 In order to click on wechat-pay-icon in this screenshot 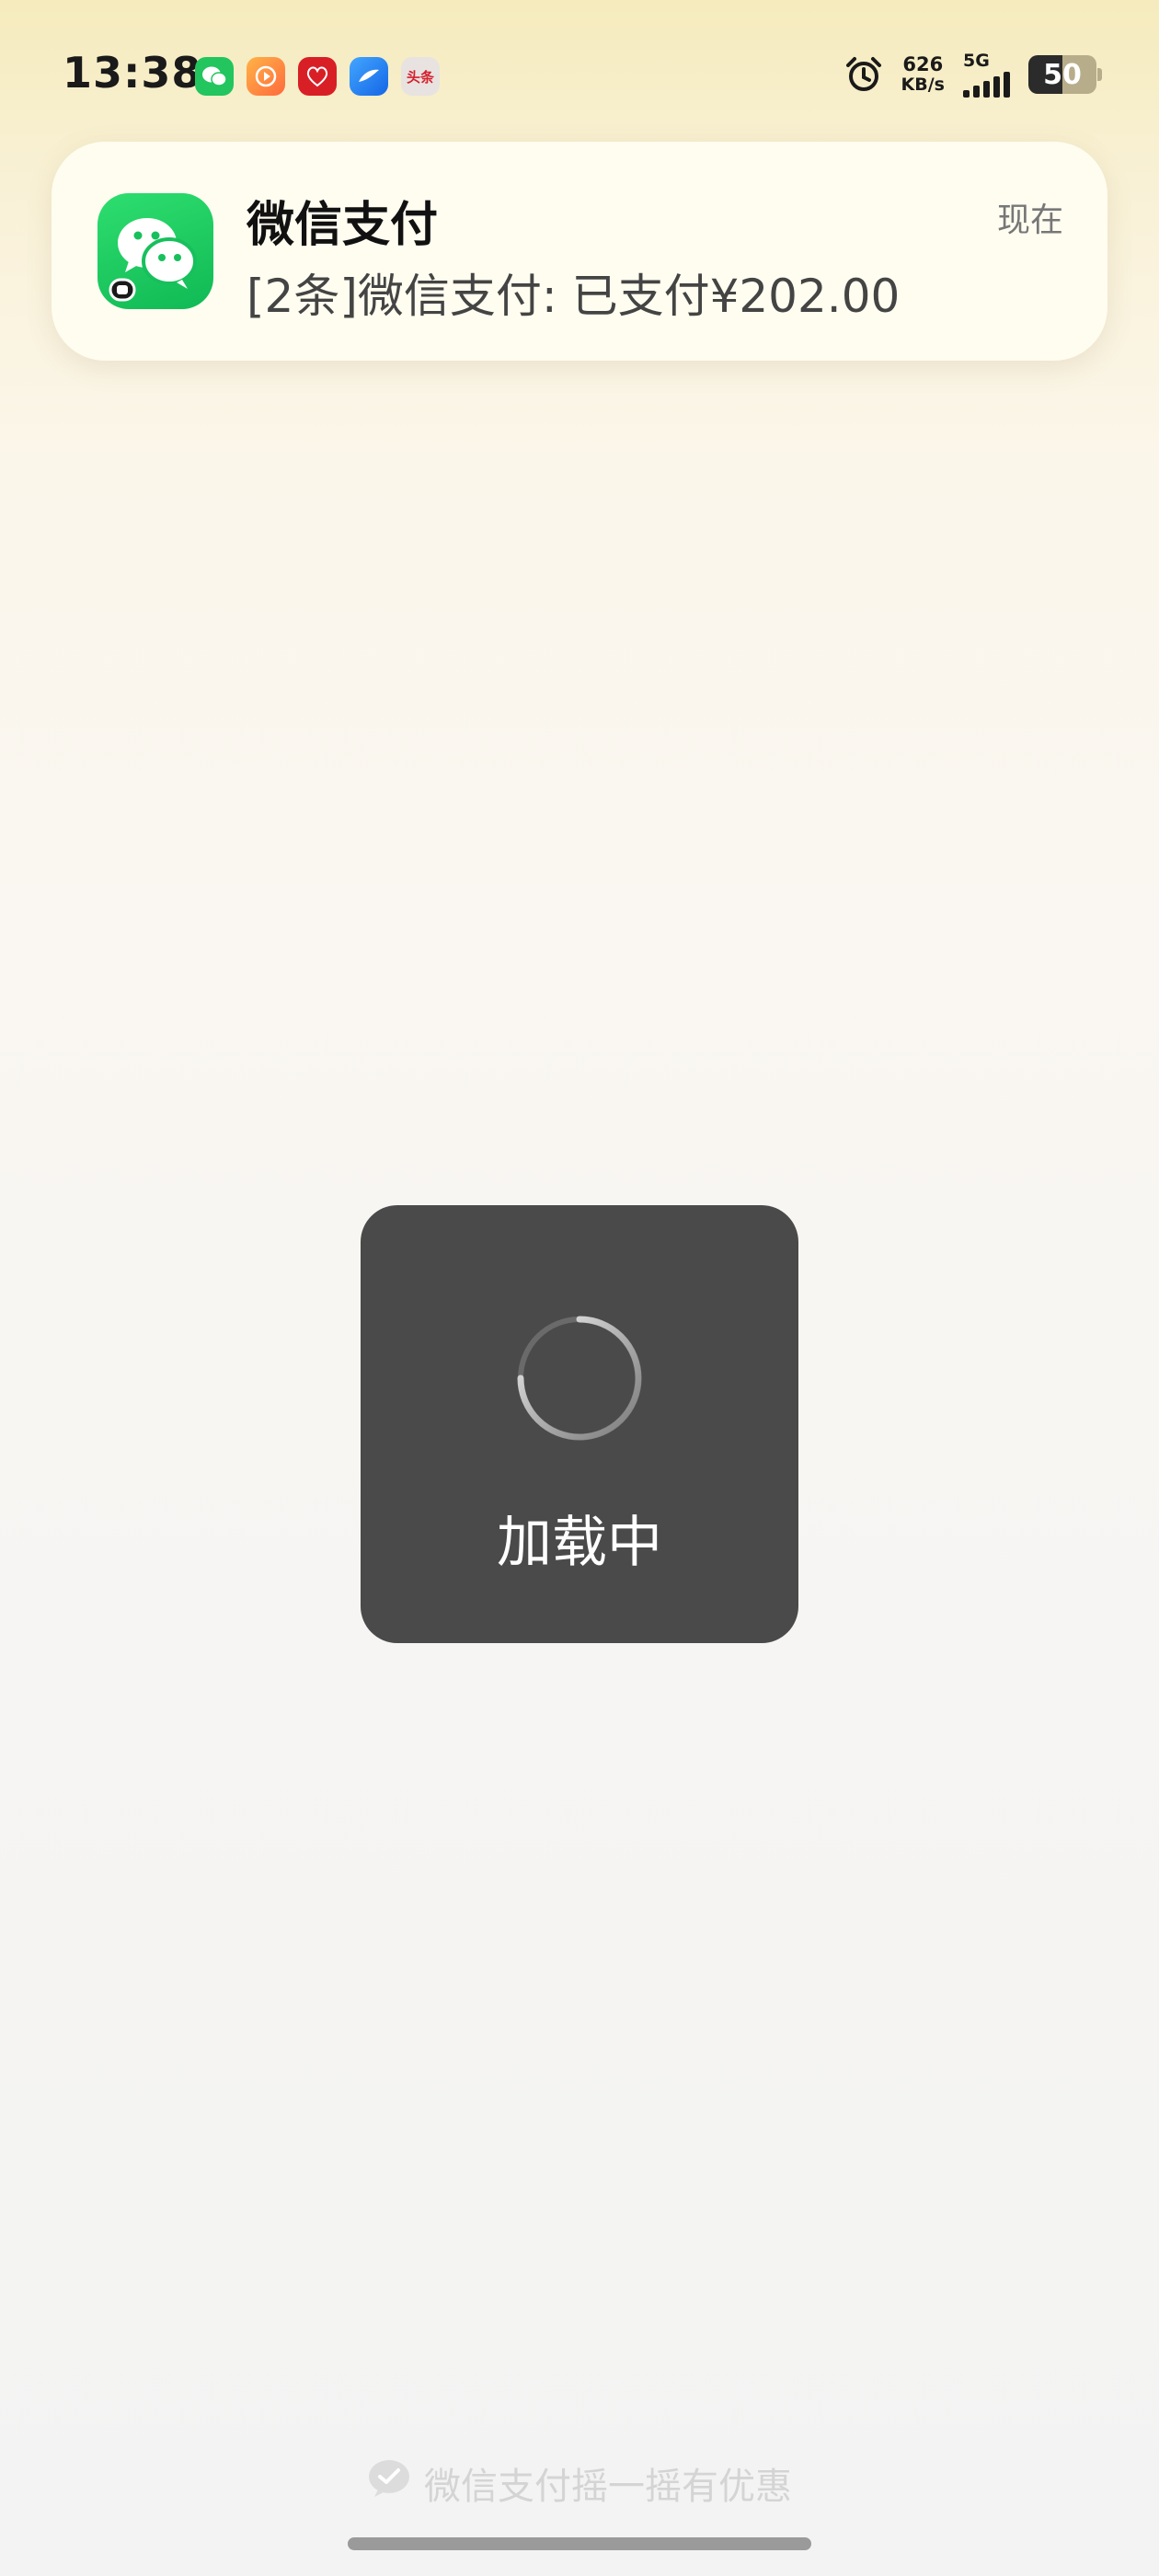, I will do `click(389, 2483)`.